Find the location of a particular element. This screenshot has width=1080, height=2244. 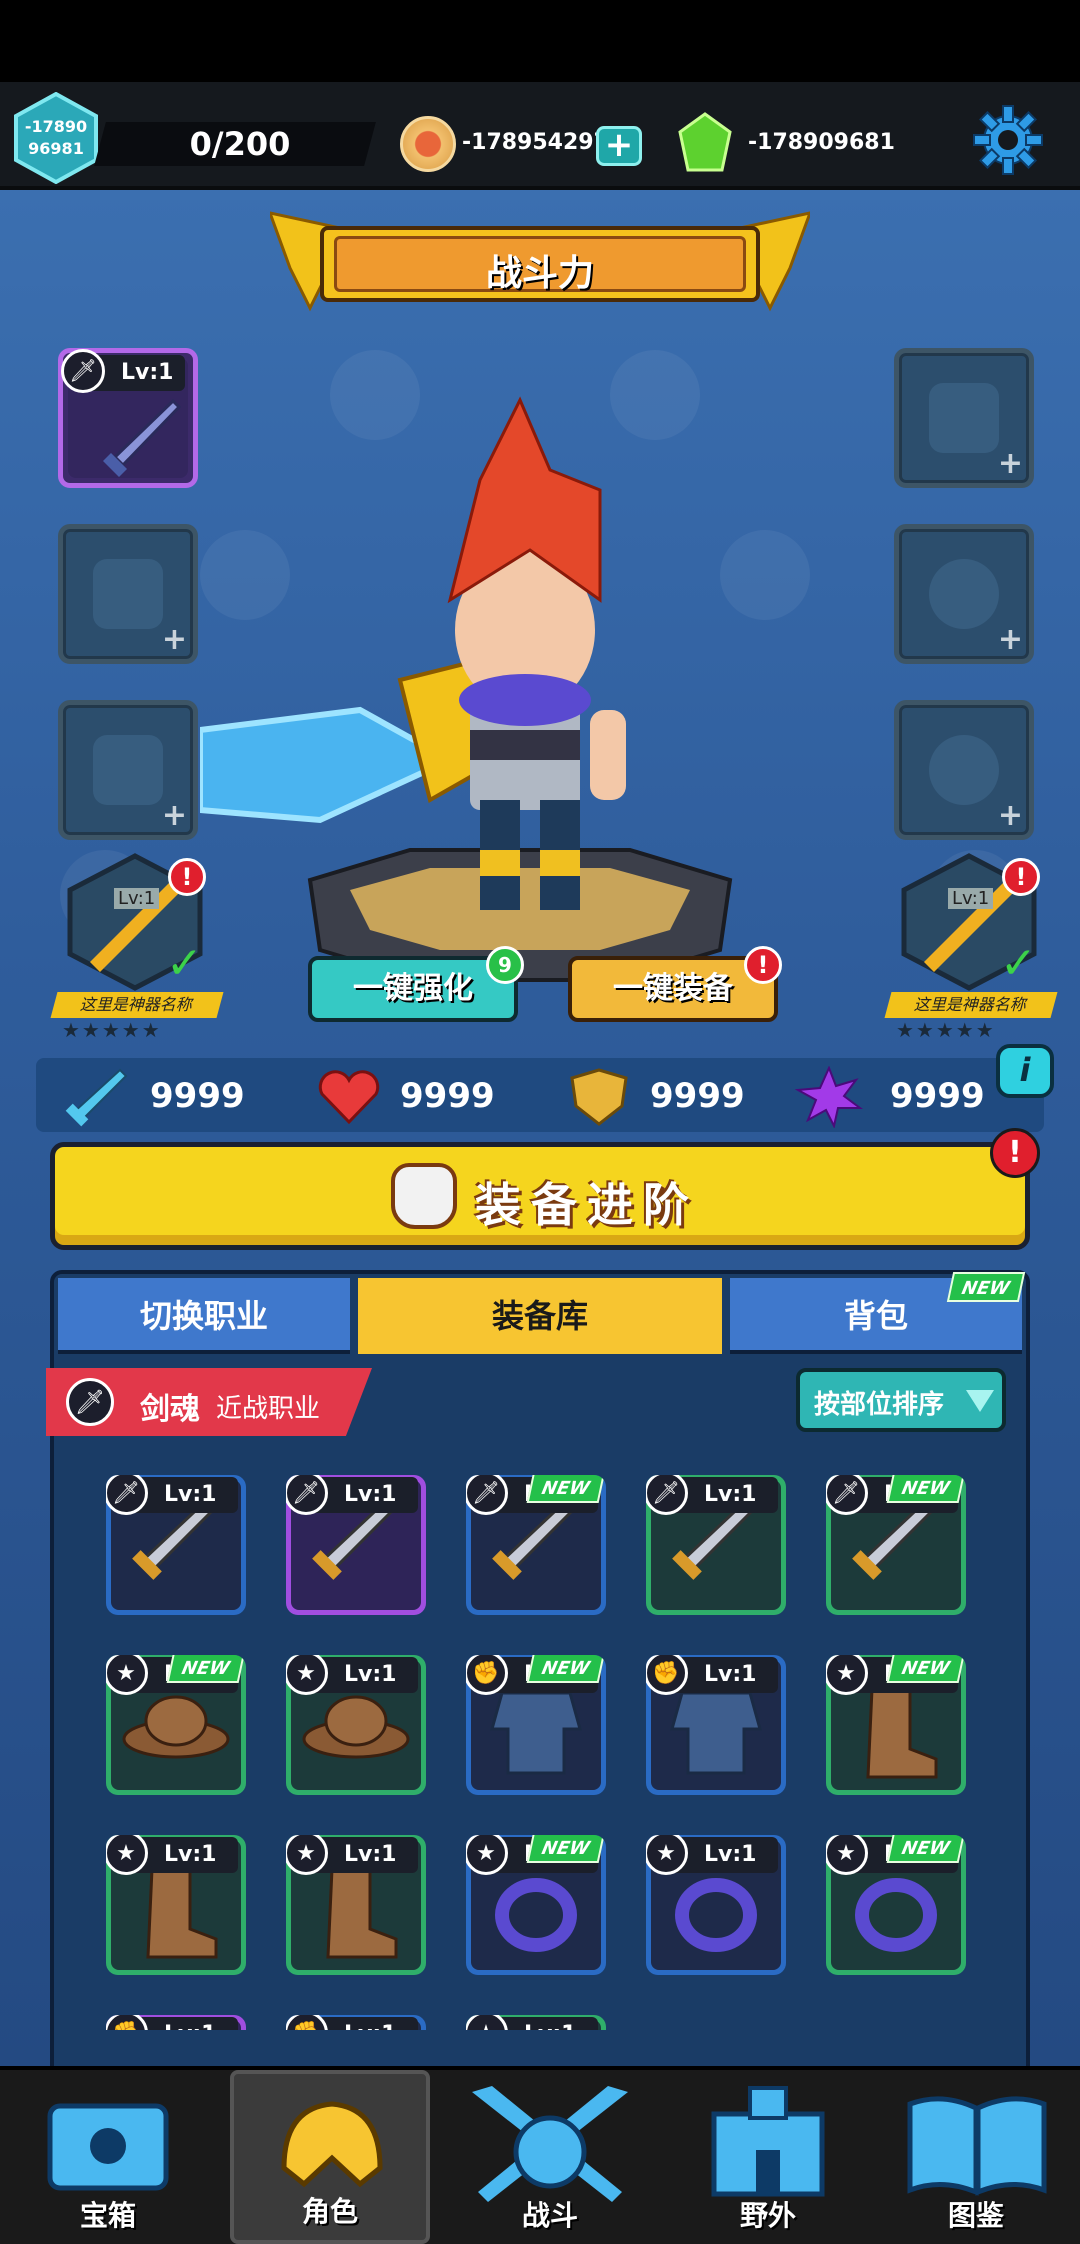

class-header: 🗡 剑魂 近战职业 is located at coordinates (209, 1402).